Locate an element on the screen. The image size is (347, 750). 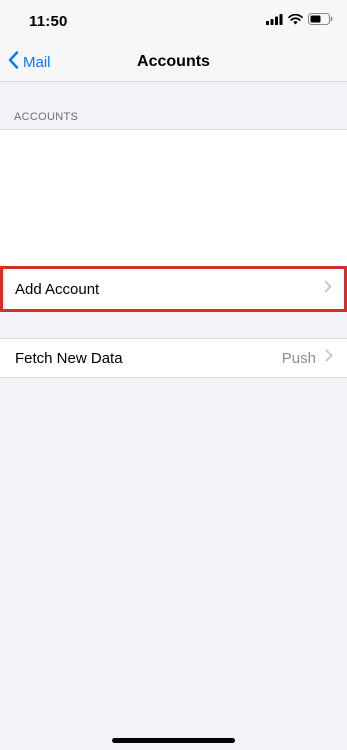
home-indicator is located at coordinates (173, 740).